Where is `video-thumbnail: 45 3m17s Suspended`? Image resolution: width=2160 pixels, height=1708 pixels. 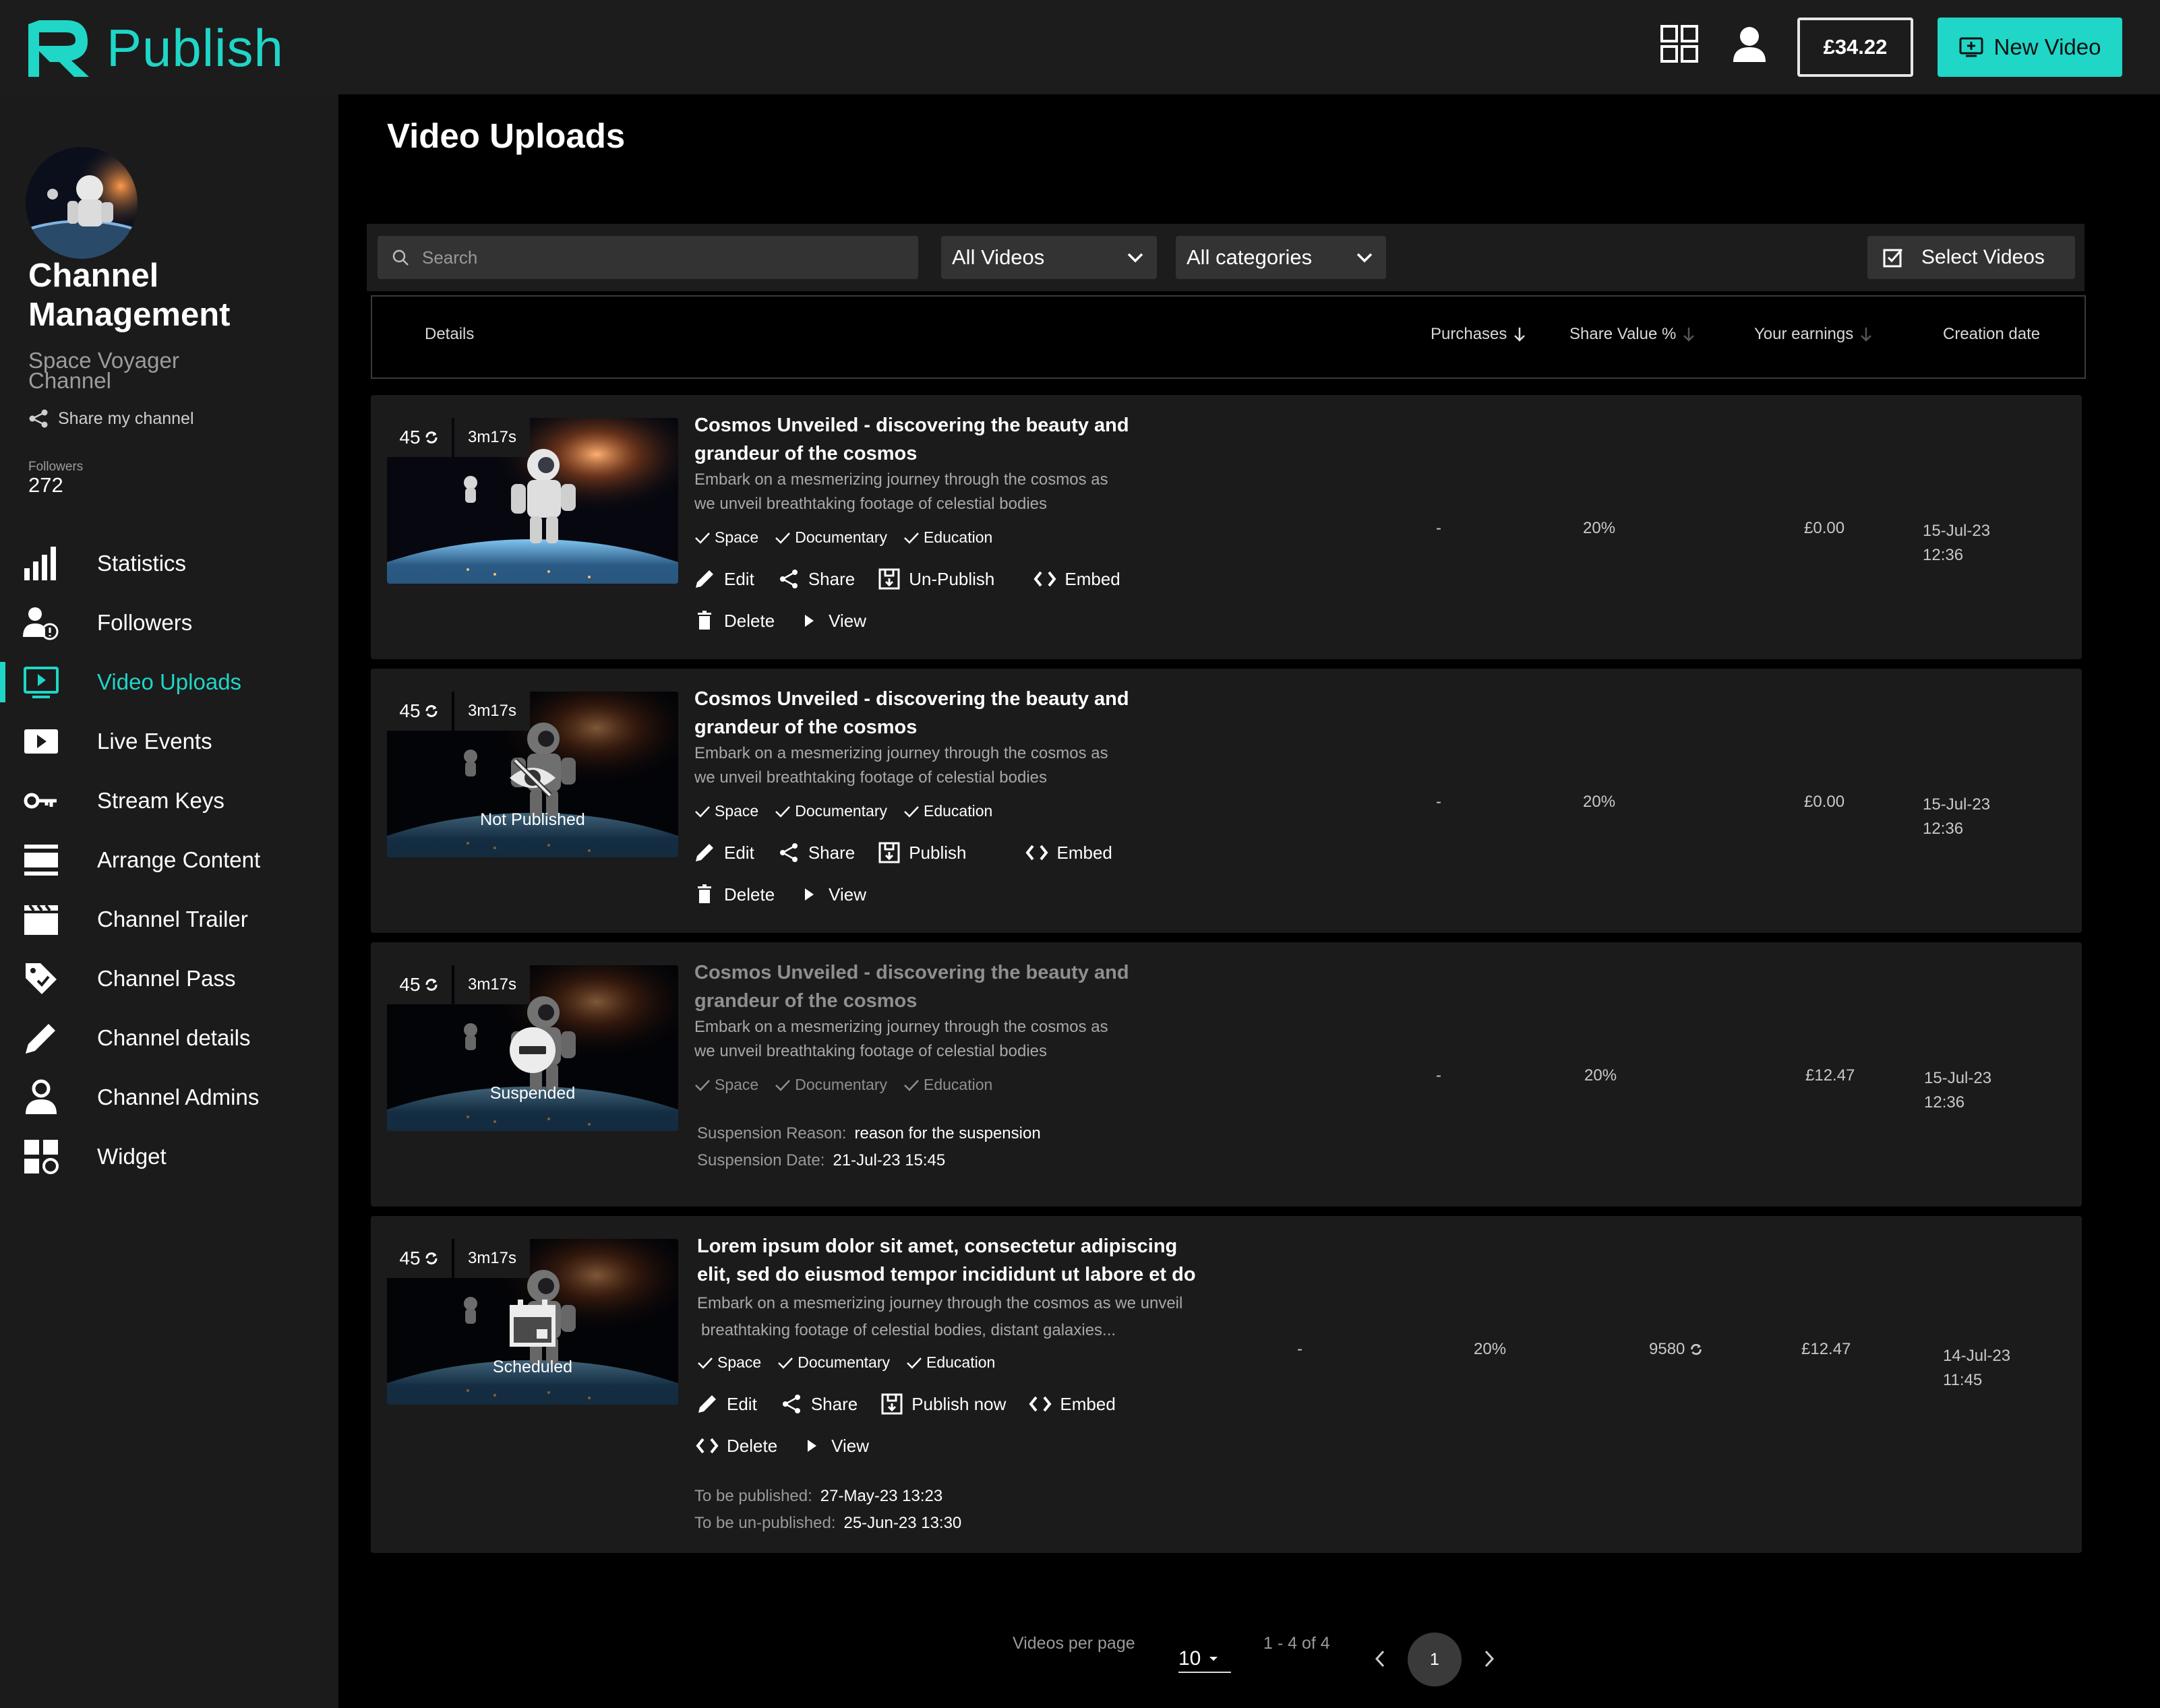
video-thumbnail: 45 3m17s Suspended is located at coordinates (532, 1048).